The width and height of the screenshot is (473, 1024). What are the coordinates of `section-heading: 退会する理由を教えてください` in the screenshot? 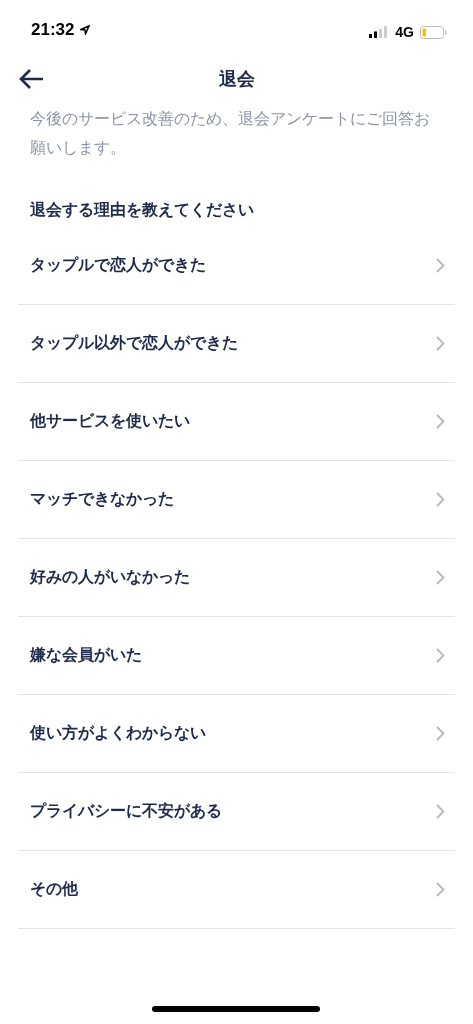 It's located at (142, 210).